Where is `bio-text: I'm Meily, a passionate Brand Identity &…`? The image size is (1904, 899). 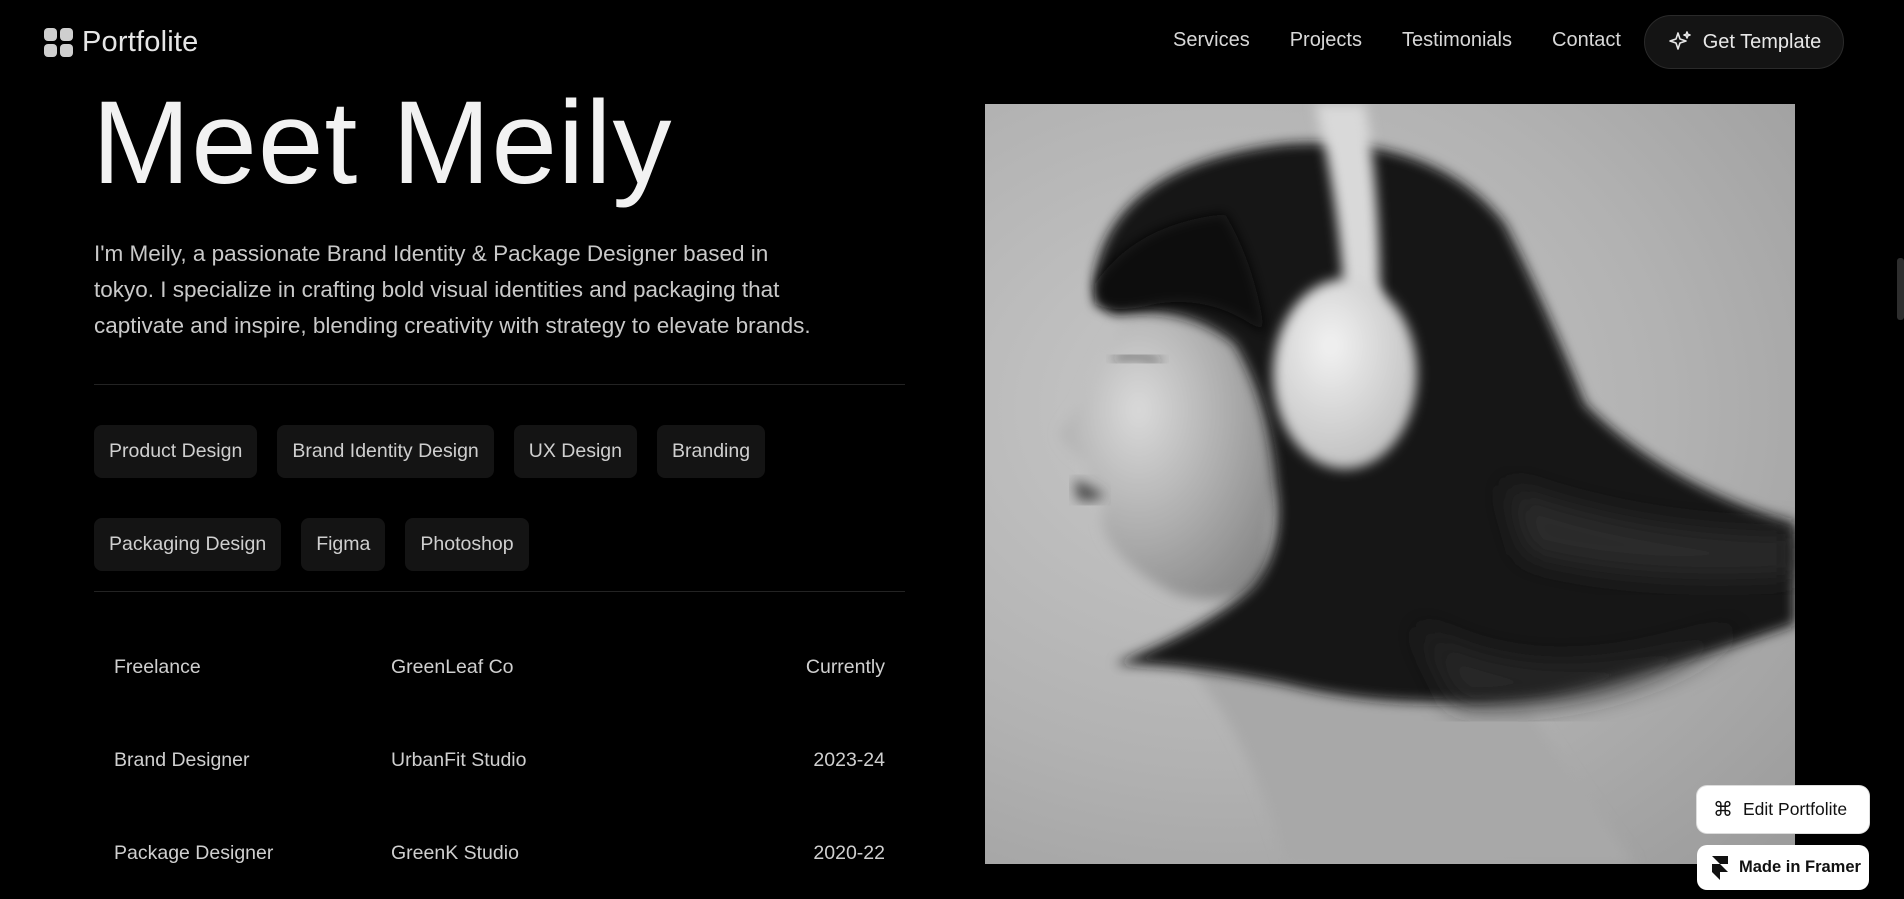 bio-text: I'm Meily, a passionate Brand Identity &… is located at coordinates (452, 289).